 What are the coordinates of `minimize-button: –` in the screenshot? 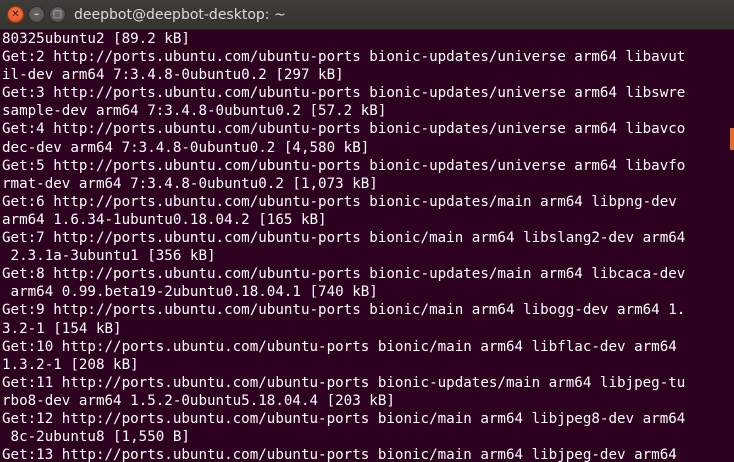 It's located at (36, 14).